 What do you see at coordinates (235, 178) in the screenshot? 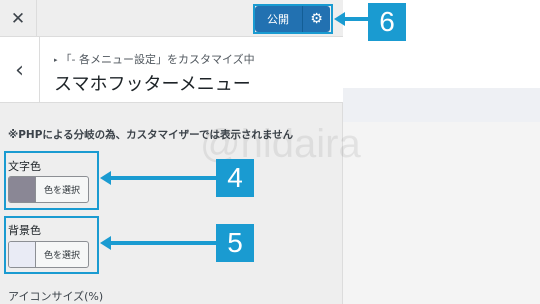
I see `callout-4: 4` at bounding box center [235, 178].